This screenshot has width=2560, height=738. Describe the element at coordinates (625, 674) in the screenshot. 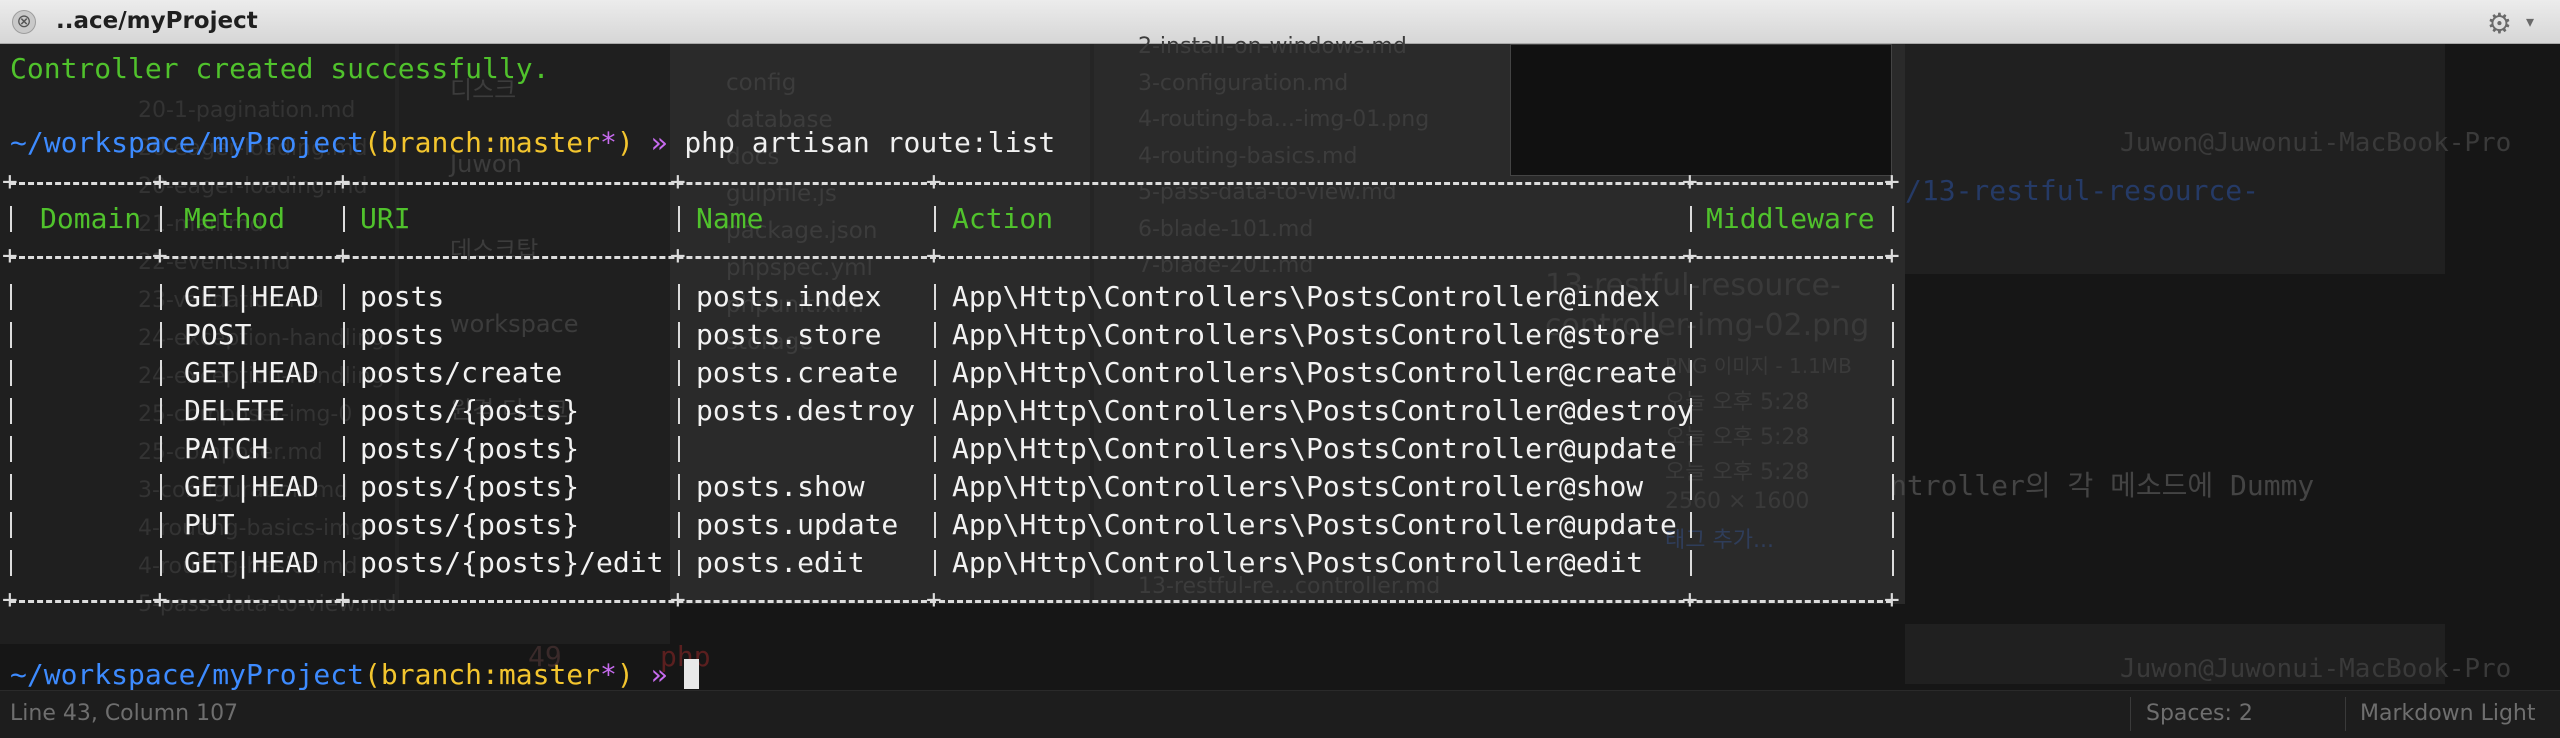

I see `prompt-close: )` at that location.